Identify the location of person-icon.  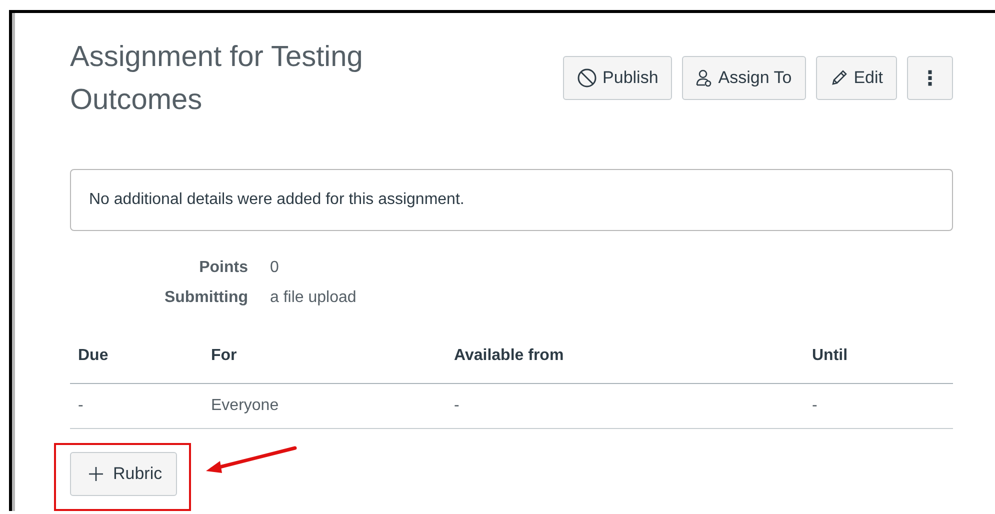
(704, 78).